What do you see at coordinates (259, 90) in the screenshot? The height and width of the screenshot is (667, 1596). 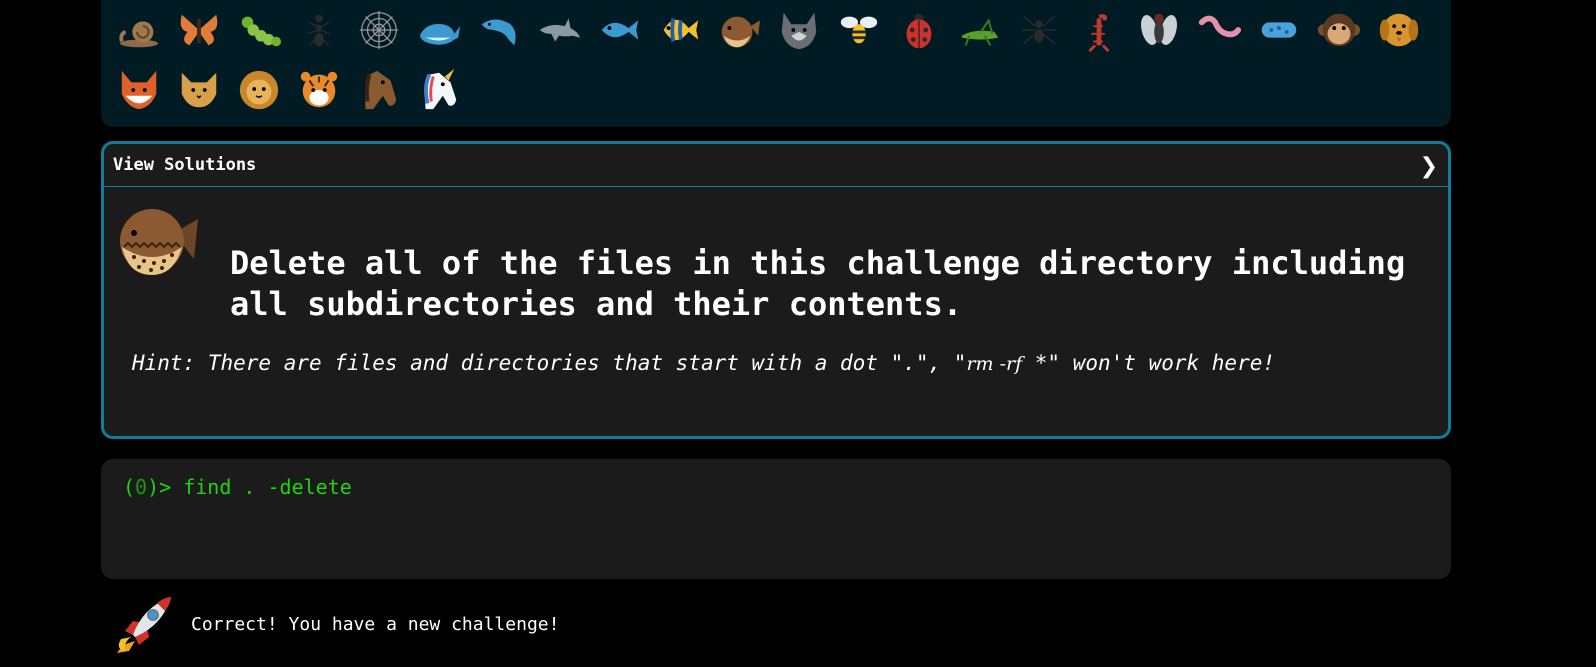 I see `lion-icon` at bounding box center [259, 90].